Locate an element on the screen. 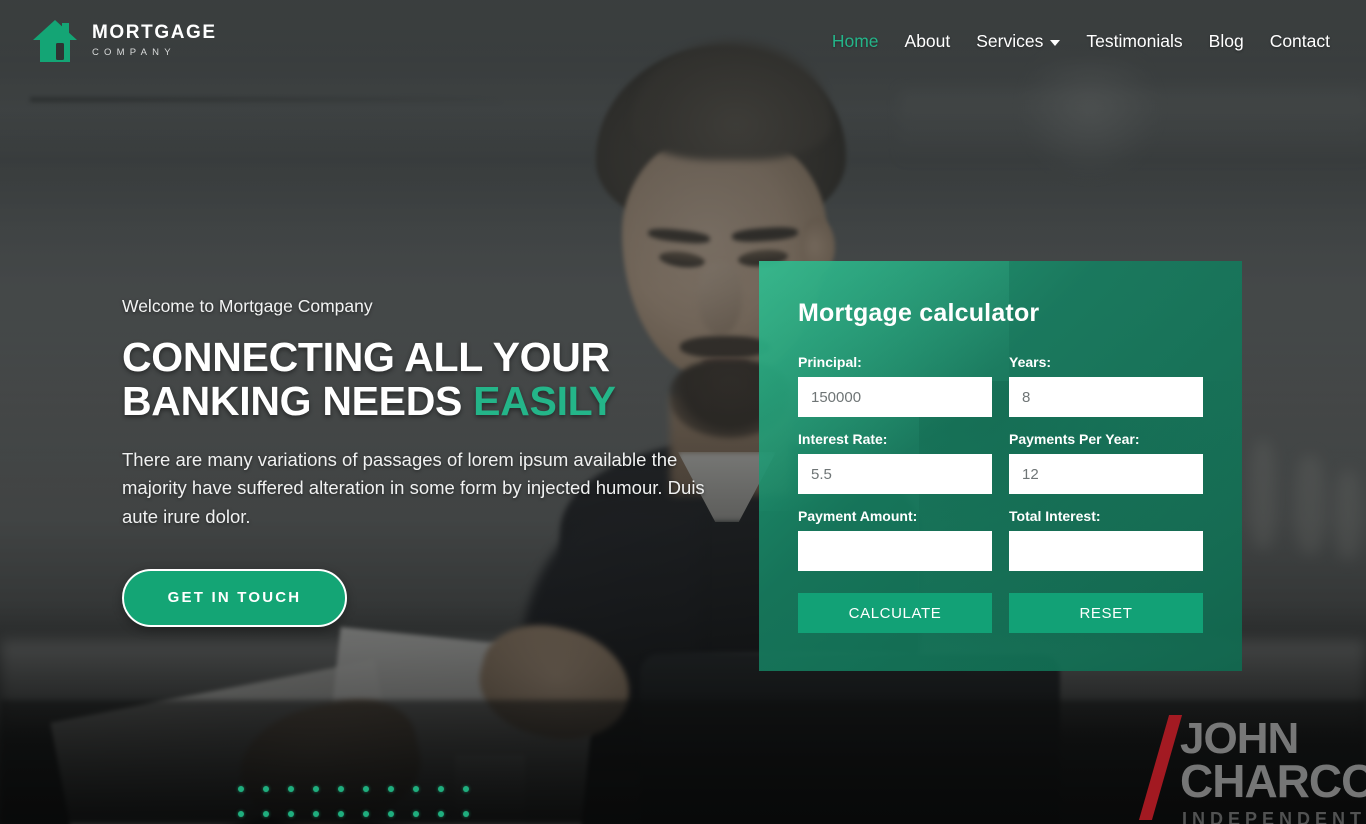  field-payment-amount: Payment Amount: is located at coordinates (895, 539).